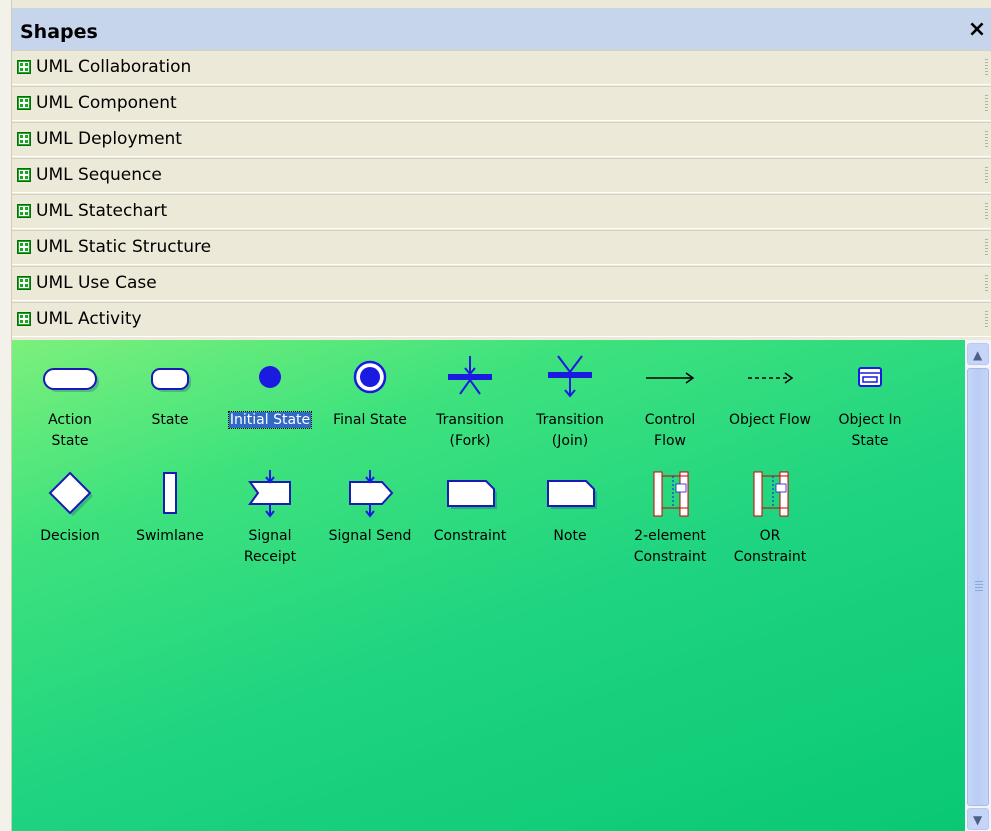 The image size is (991, 831). What do you see at coordinates (89, 319) in the screenshot?
I see `category-label: UML Activity` at bounding box center [89, 319].